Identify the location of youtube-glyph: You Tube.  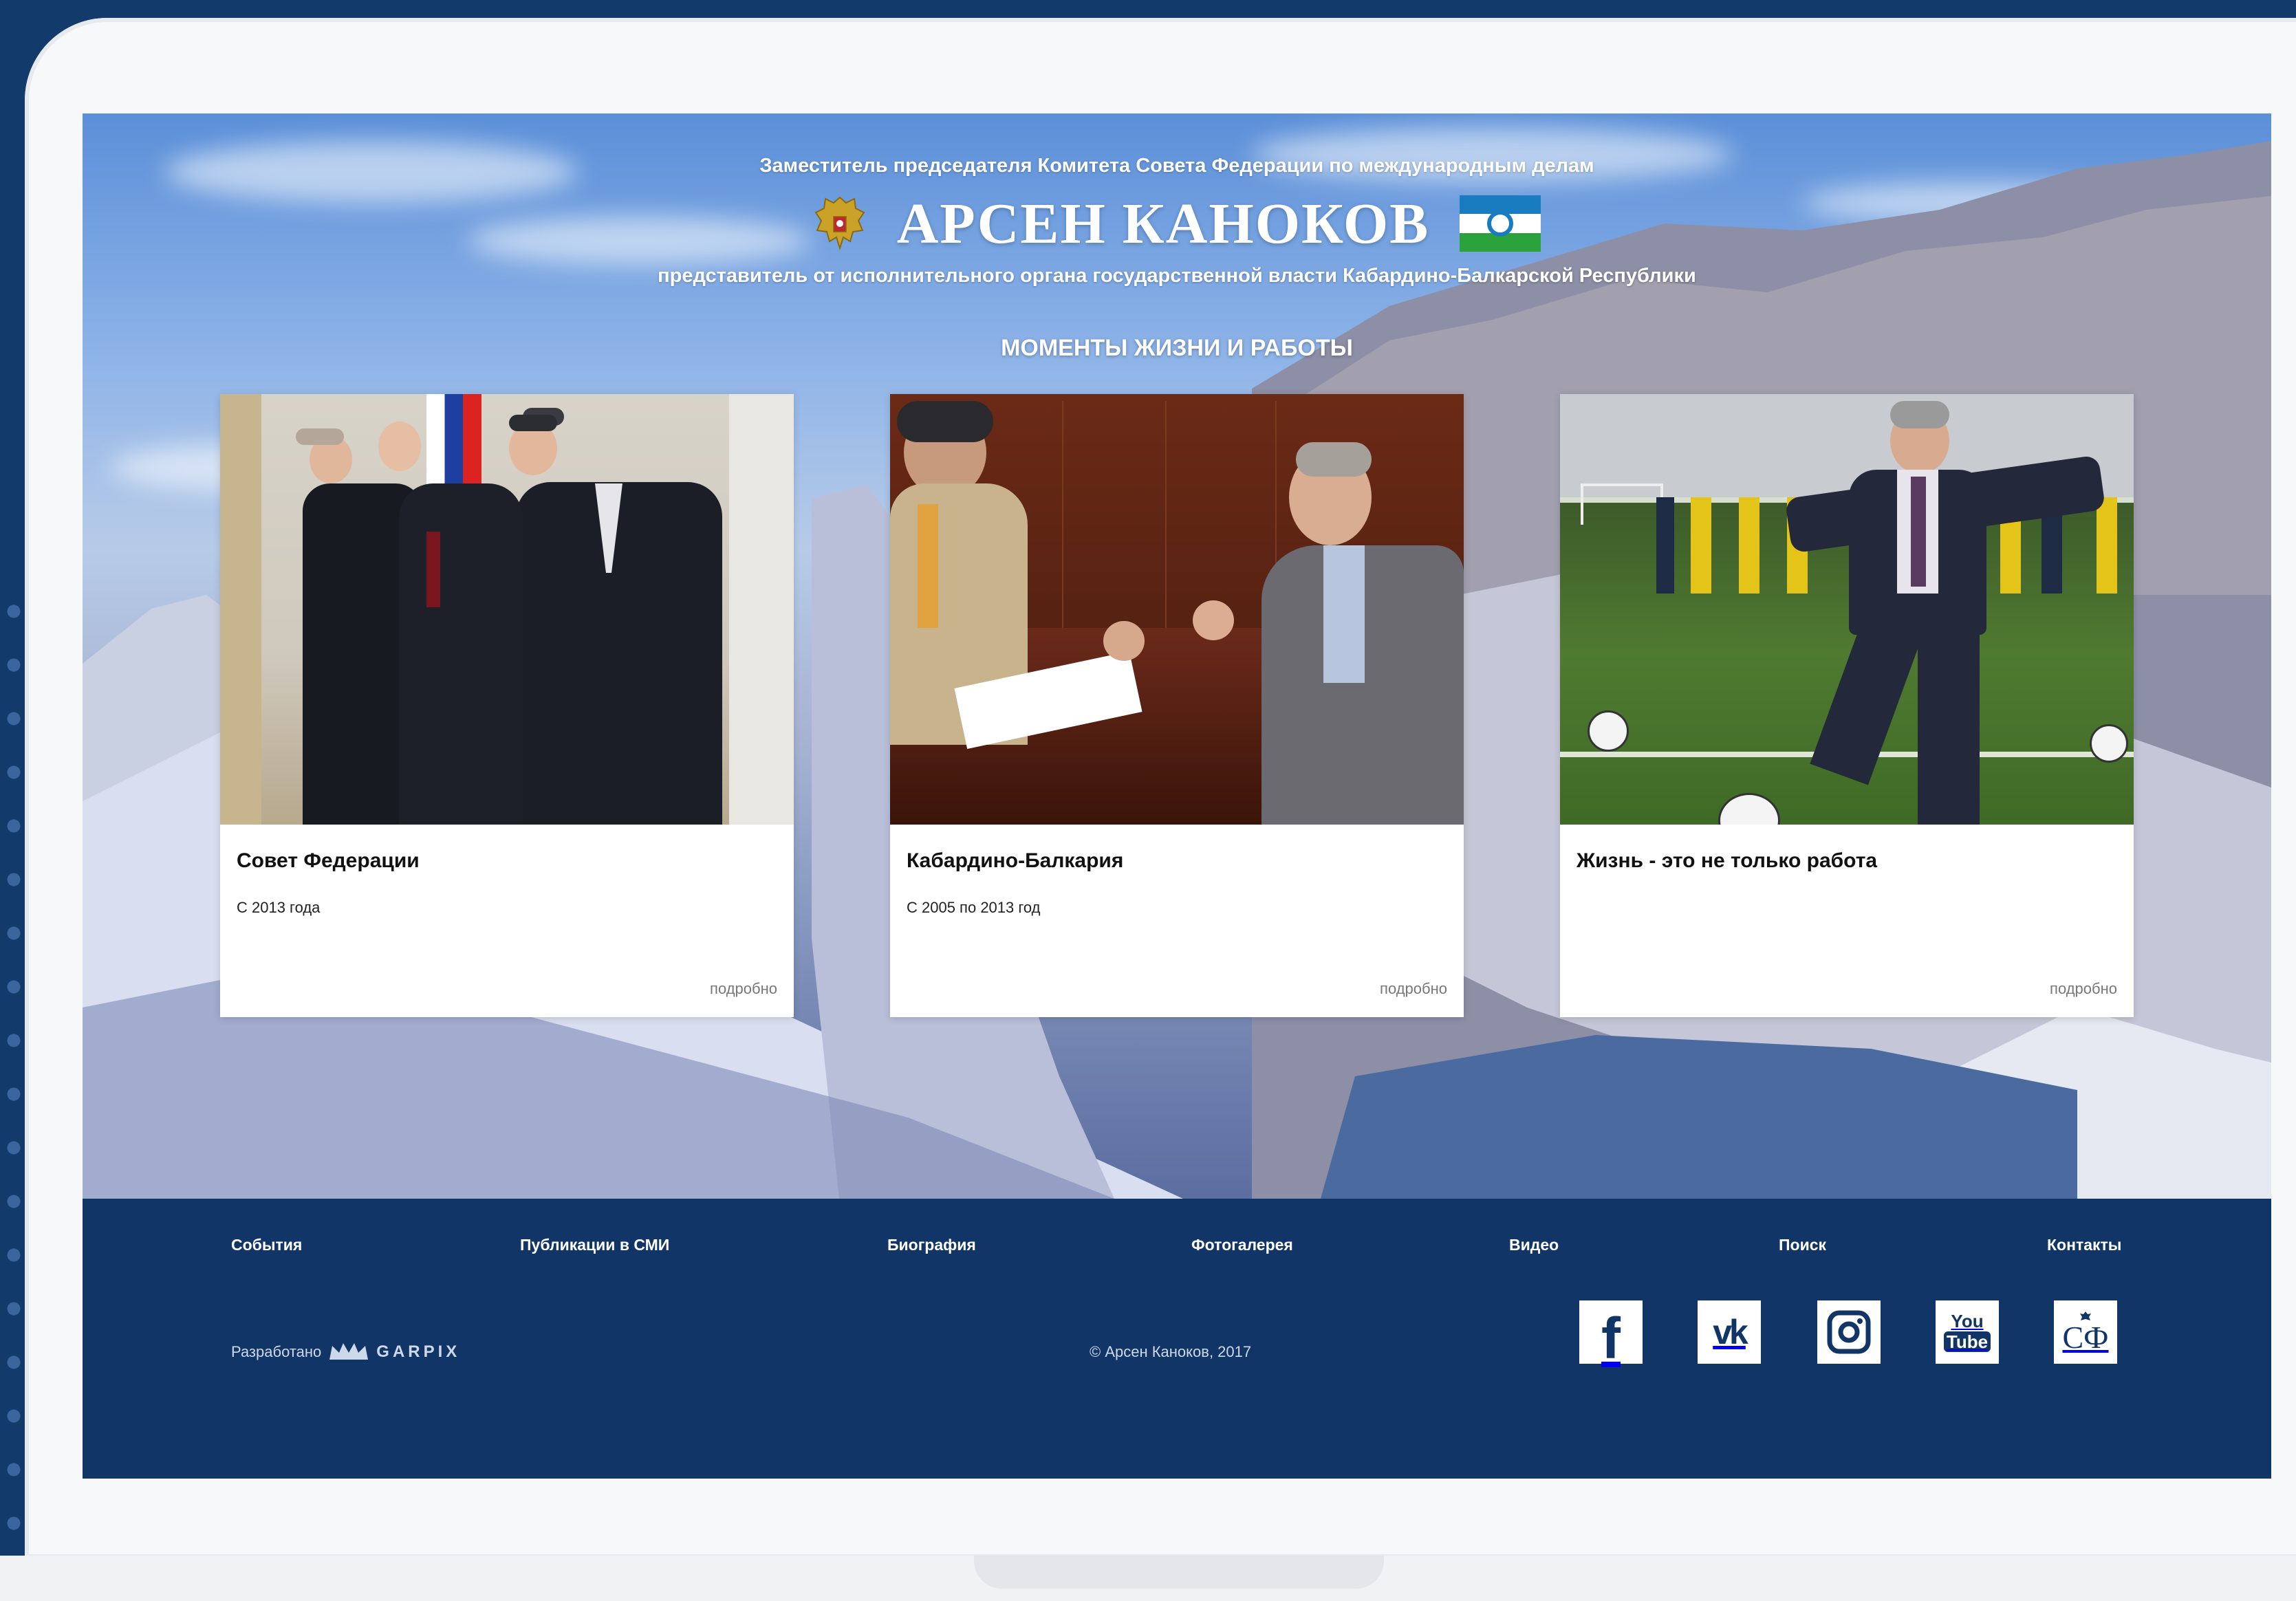
(1967, 1331).